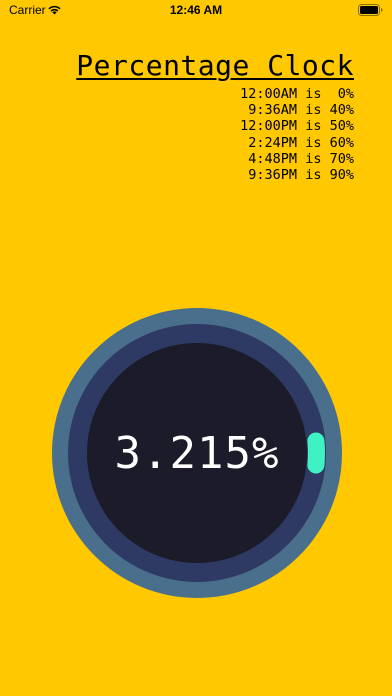  I want to click on reference-row: 9:36AM is 40%, so click(297, 110).